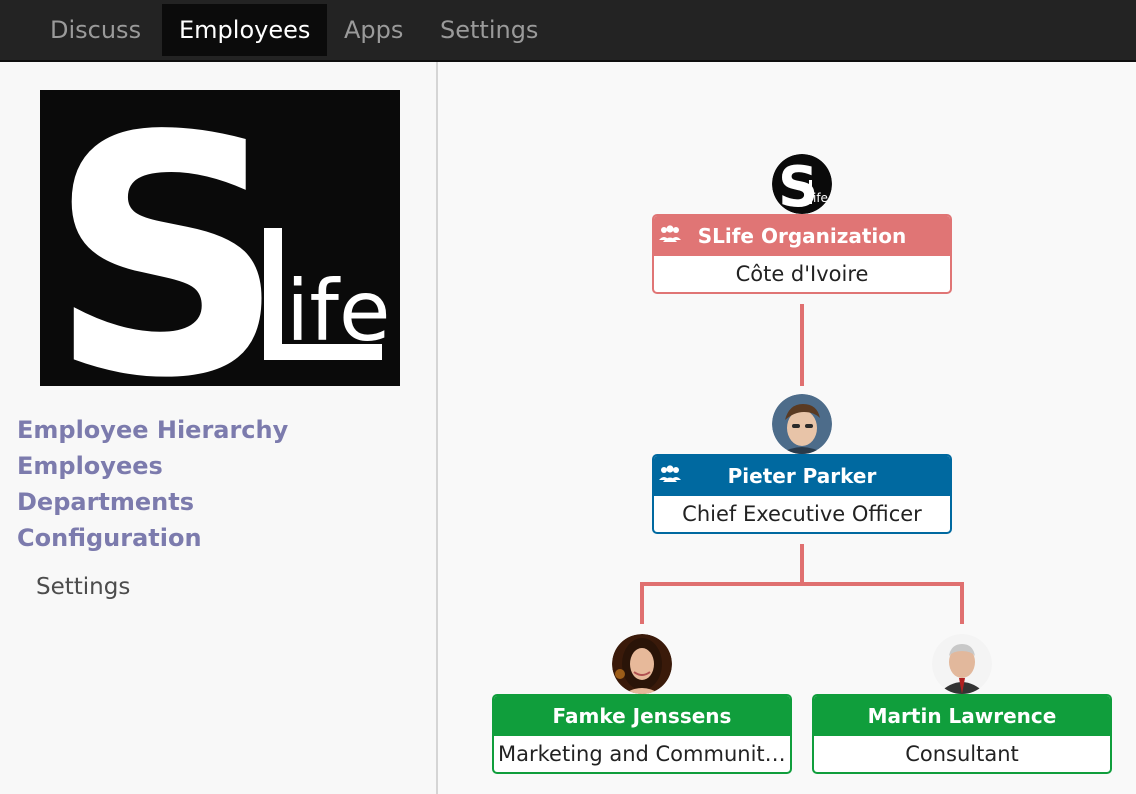 This screenshot has height=794, width=1136. I want to click on node-pieter-parker-title: Chief Executive Officer, so click(802, 514).